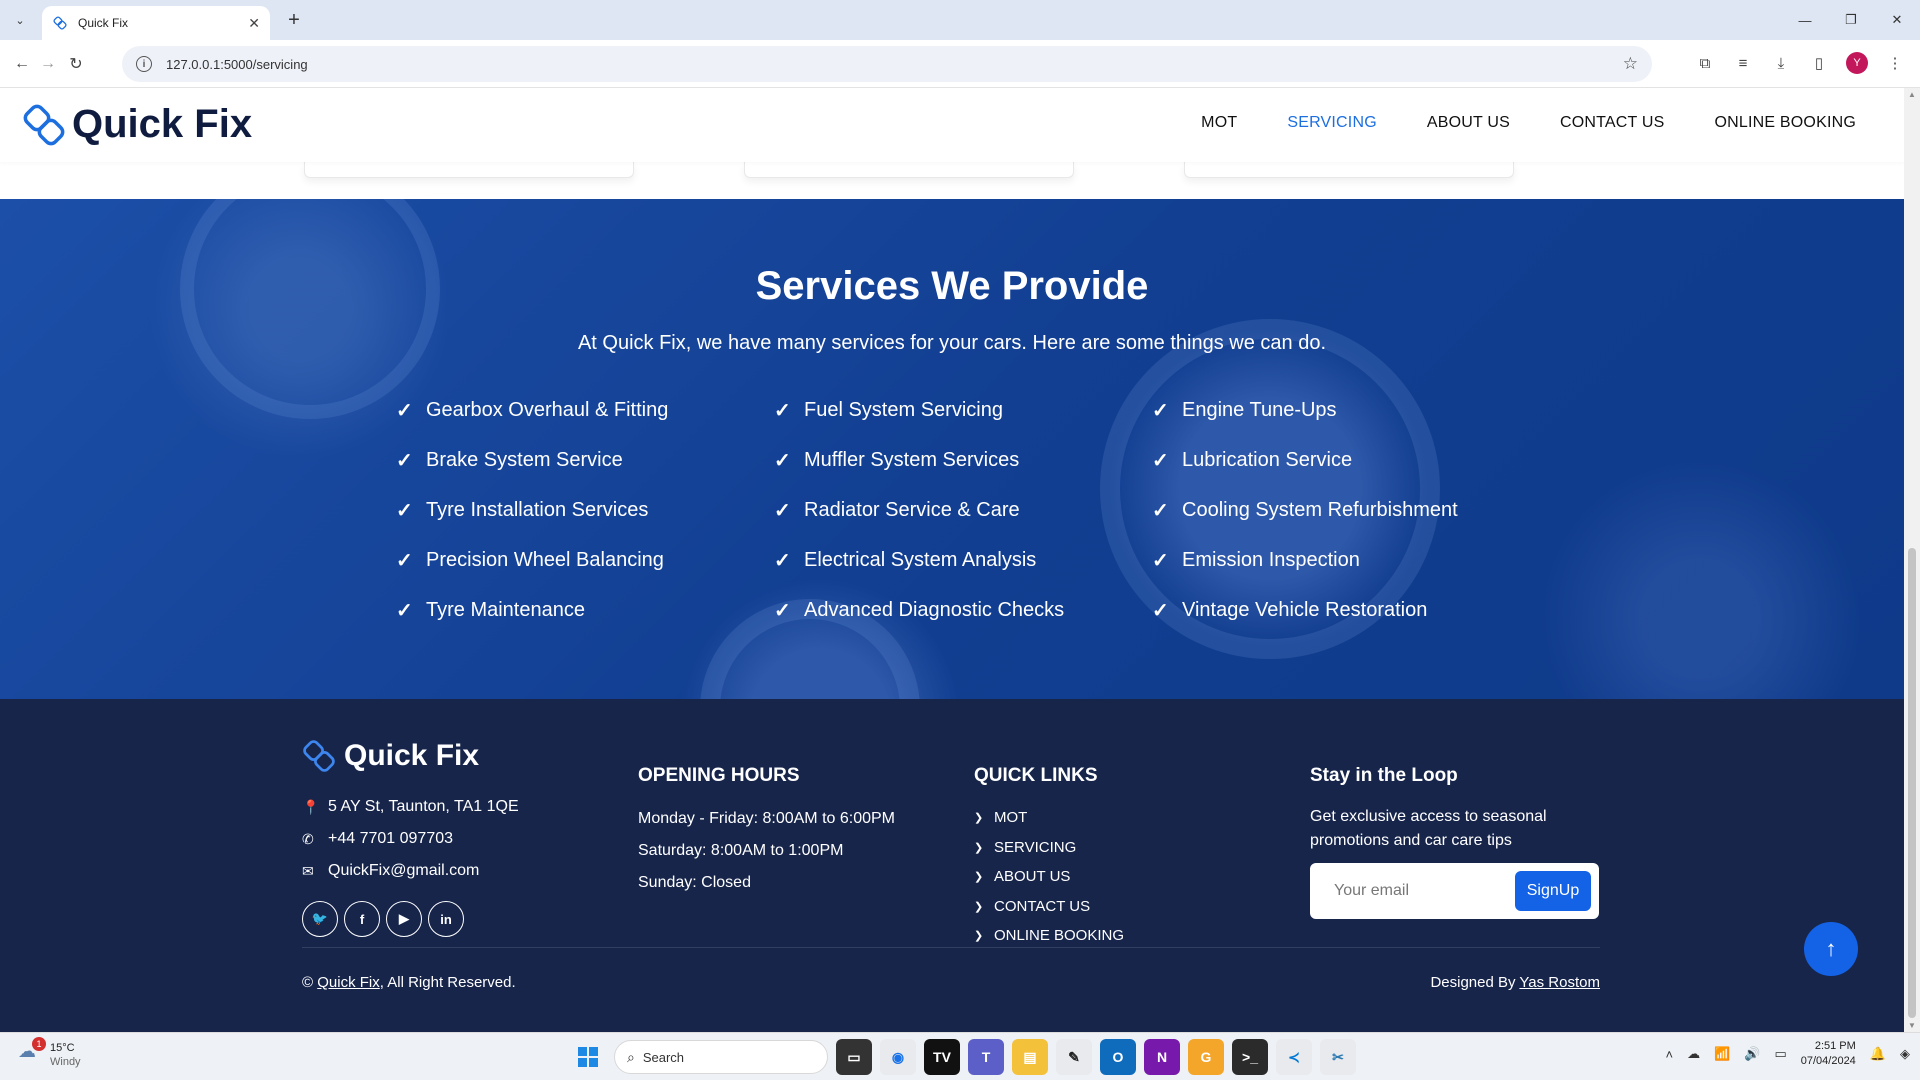  What do you see at coordinates (1912, 94) in the screenshot?
I see `scroll-up-icon: ▲` at bounding box center [1912, 94].